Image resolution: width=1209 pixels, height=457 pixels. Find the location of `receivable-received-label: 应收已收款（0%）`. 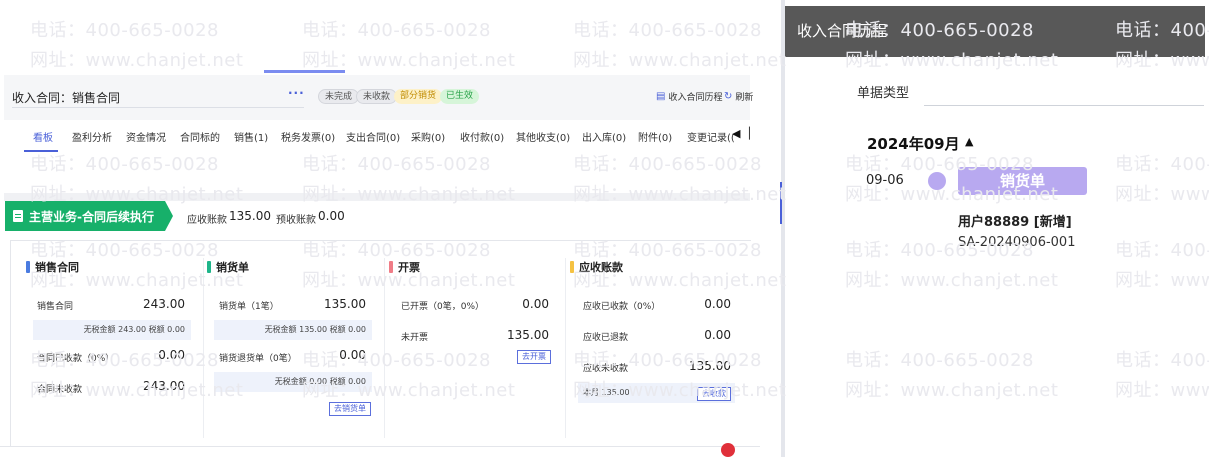

receivable-received-label: 应收已收款（0%） is located at coordinates (622, 307).